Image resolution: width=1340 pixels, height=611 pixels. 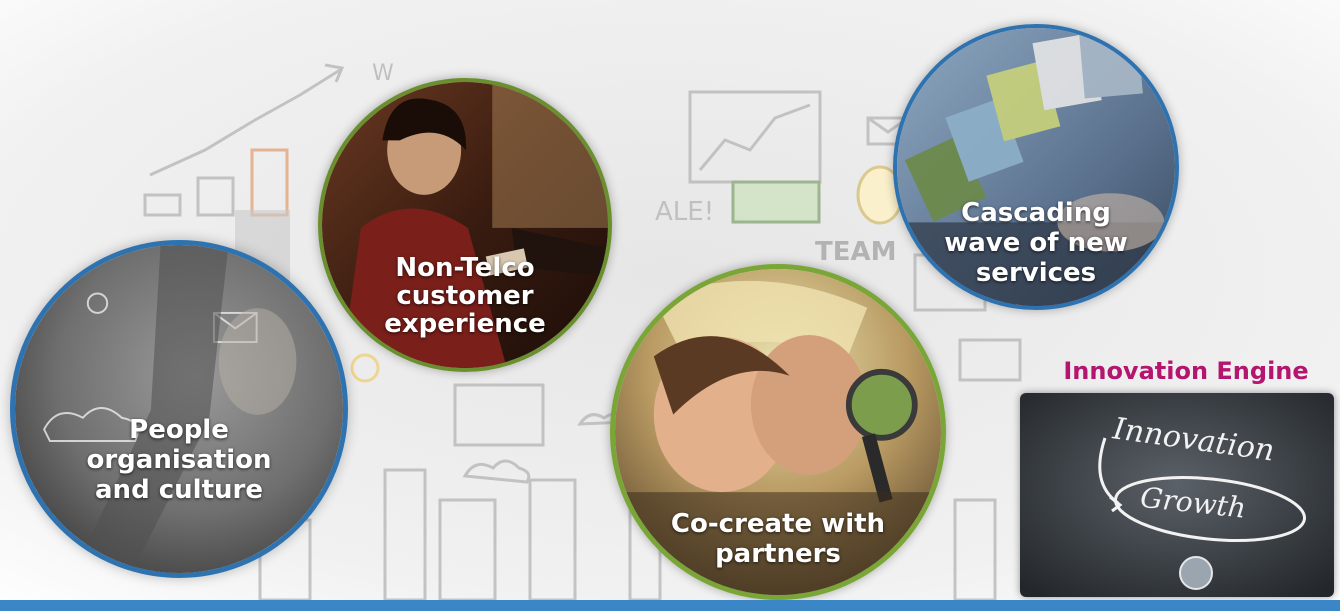 I want to click on cascading-line-1: Cascading, so click(x=1036, y=213).